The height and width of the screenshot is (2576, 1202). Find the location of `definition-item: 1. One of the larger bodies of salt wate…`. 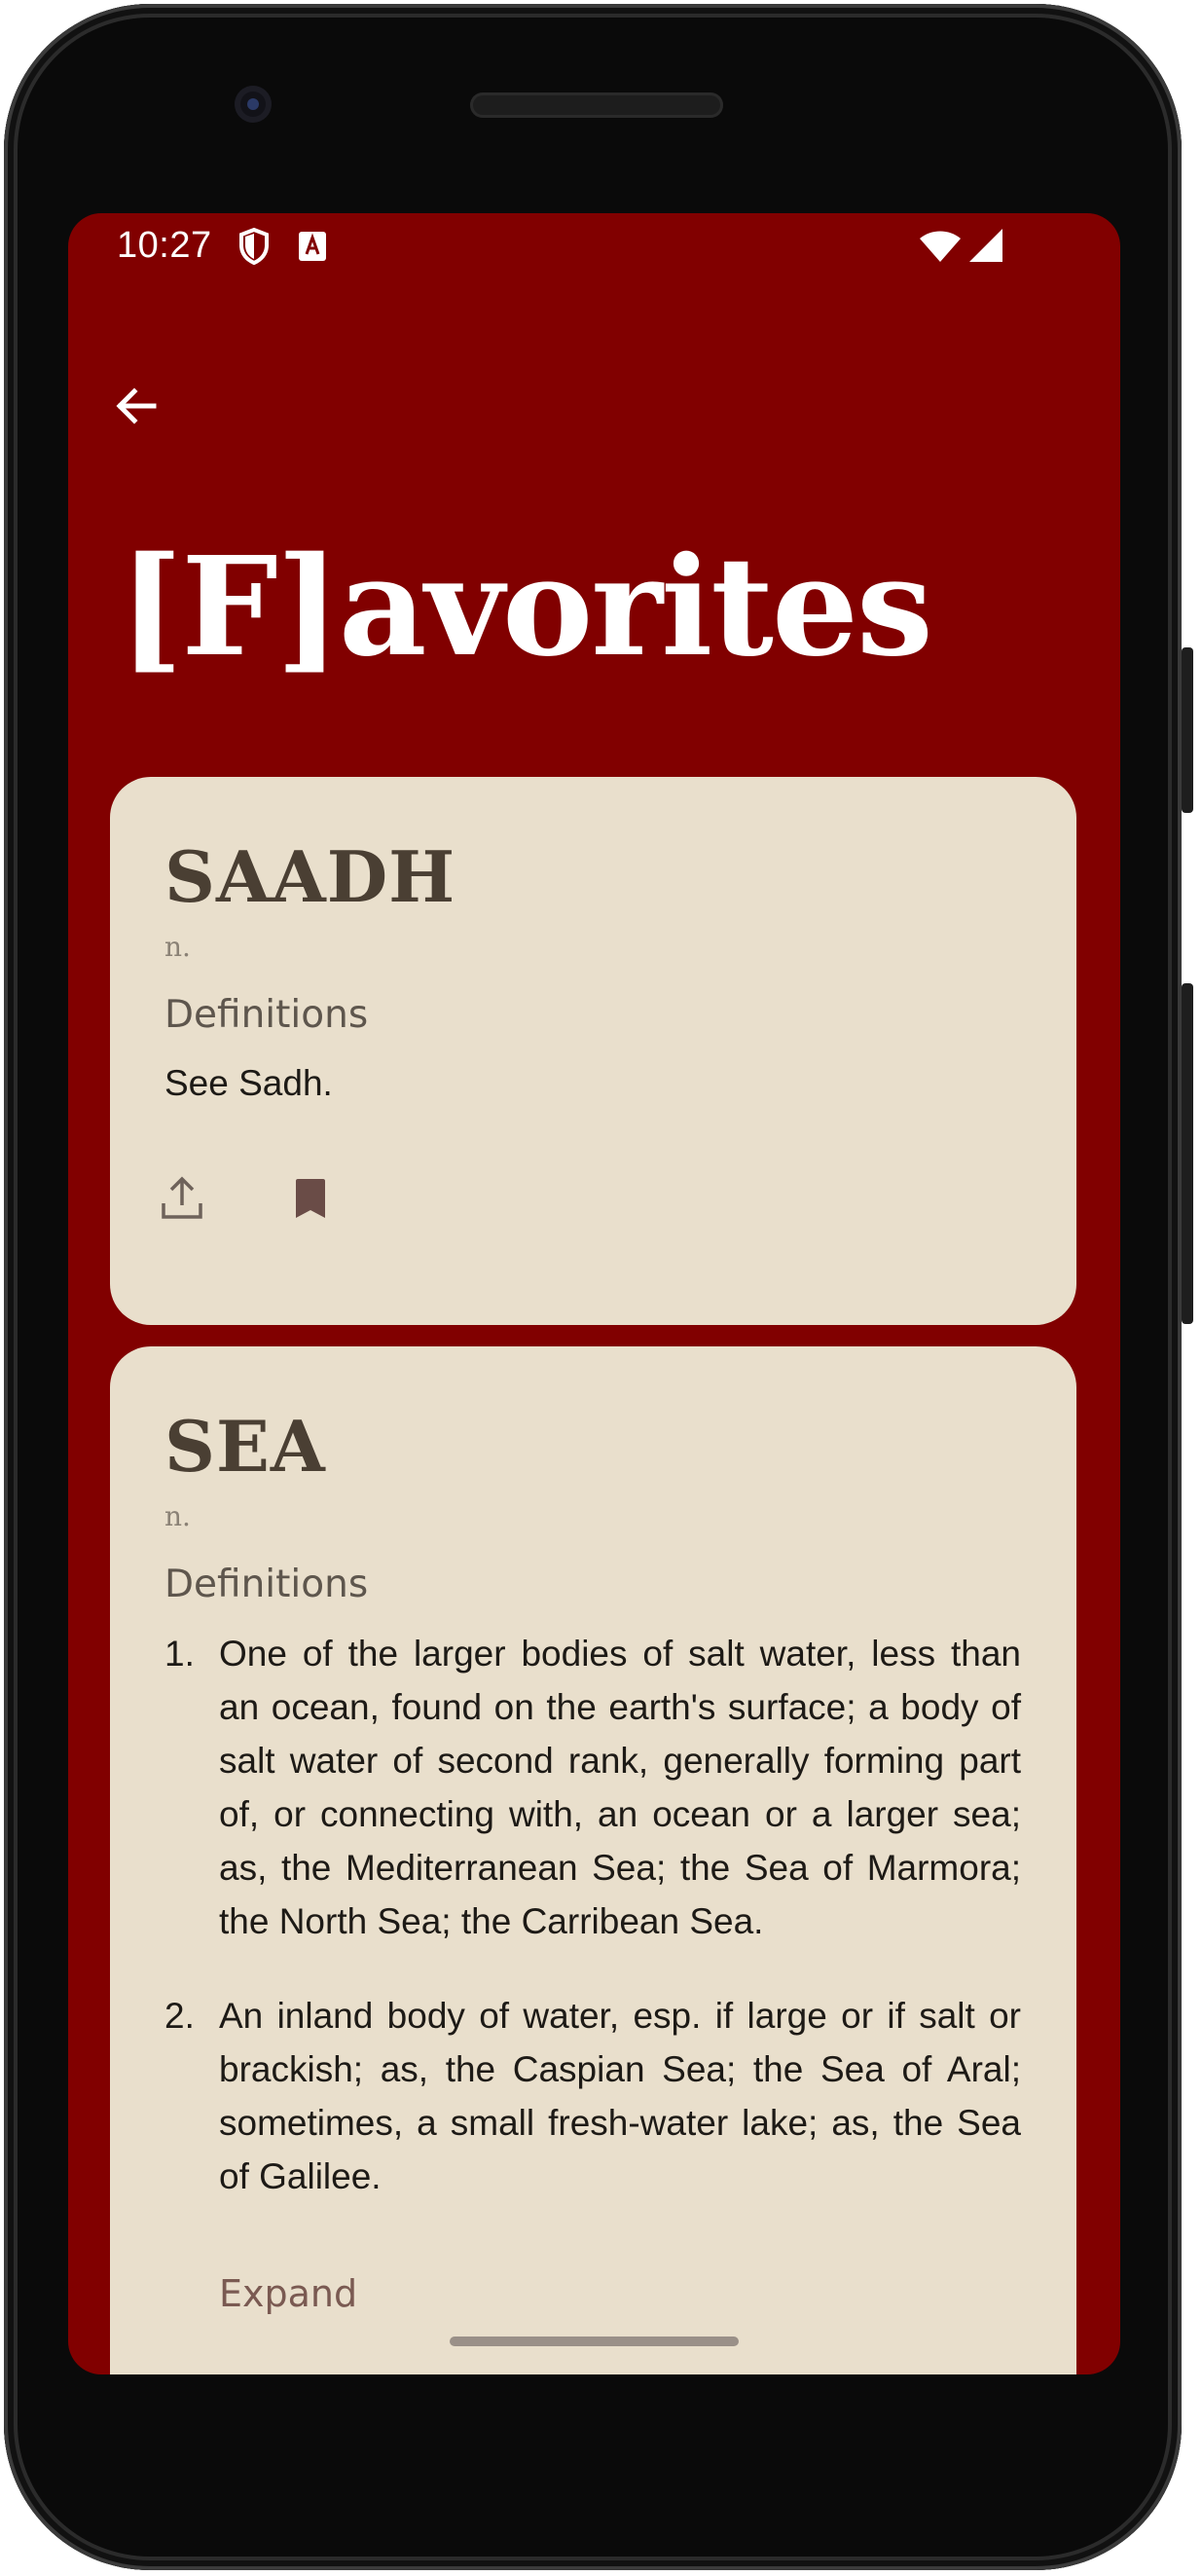

definition-item: 1. One of the larger bodies of salt wate… is located at coordinates (592, 1787).